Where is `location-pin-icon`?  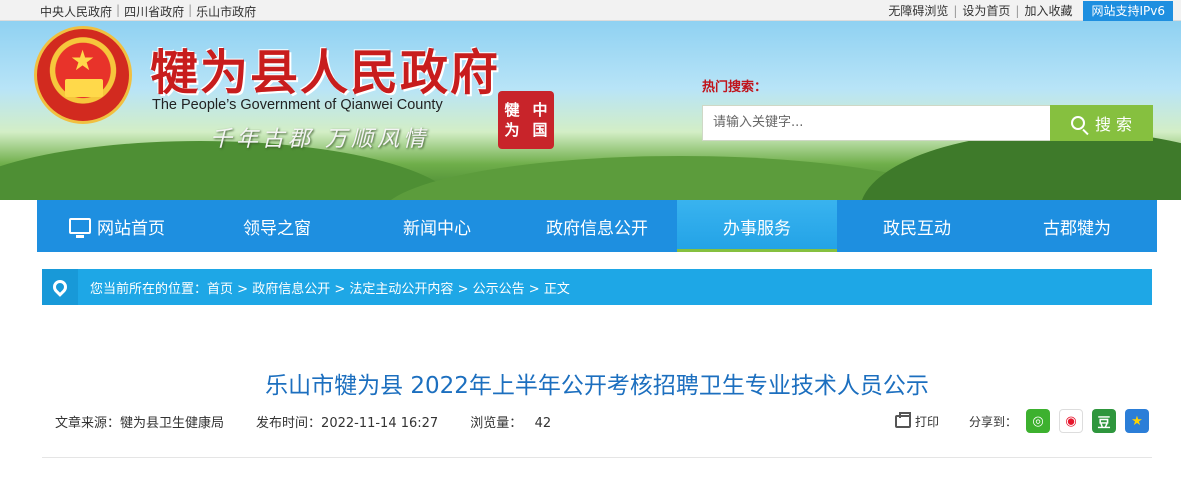
location-pin-icon is located at coordinates (60, 287).